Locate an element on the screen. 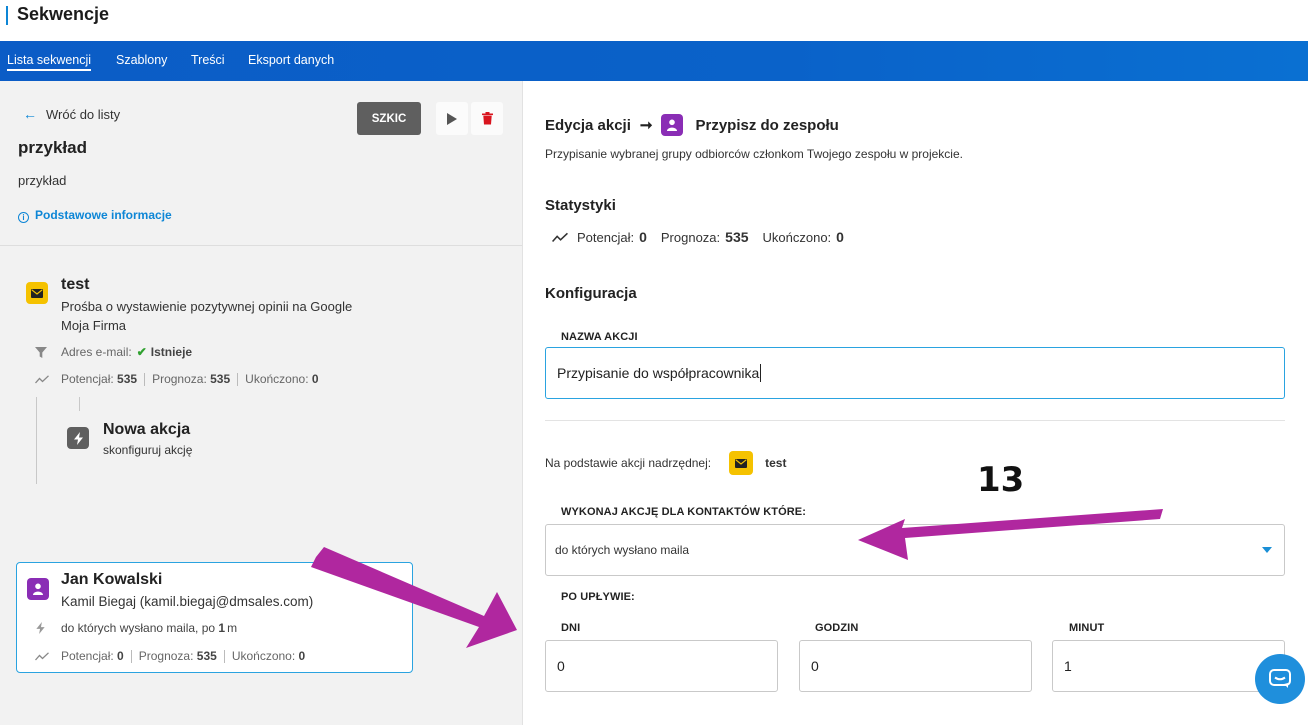 Image resolution: width=1308 pixels, height=725 pixels. tab-tresci: Treści is located at coordinates (208, 60).